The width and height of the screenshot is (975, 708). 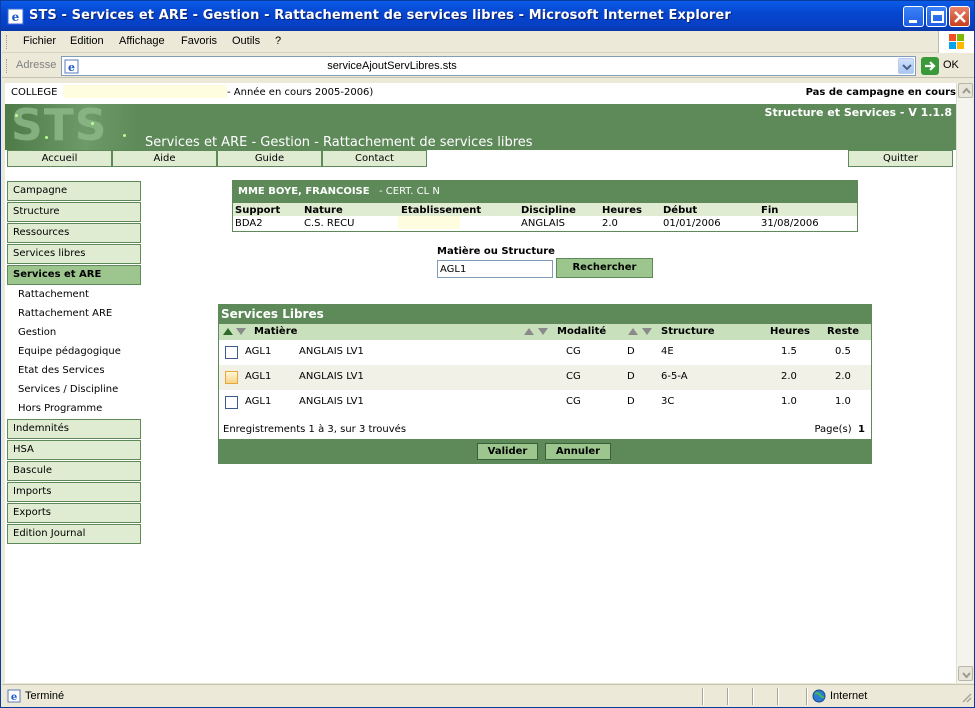 What do you see at coordinates (278, 41) in the screenshot?
I see `menu-help: ?` at bounding box center [278, 41].